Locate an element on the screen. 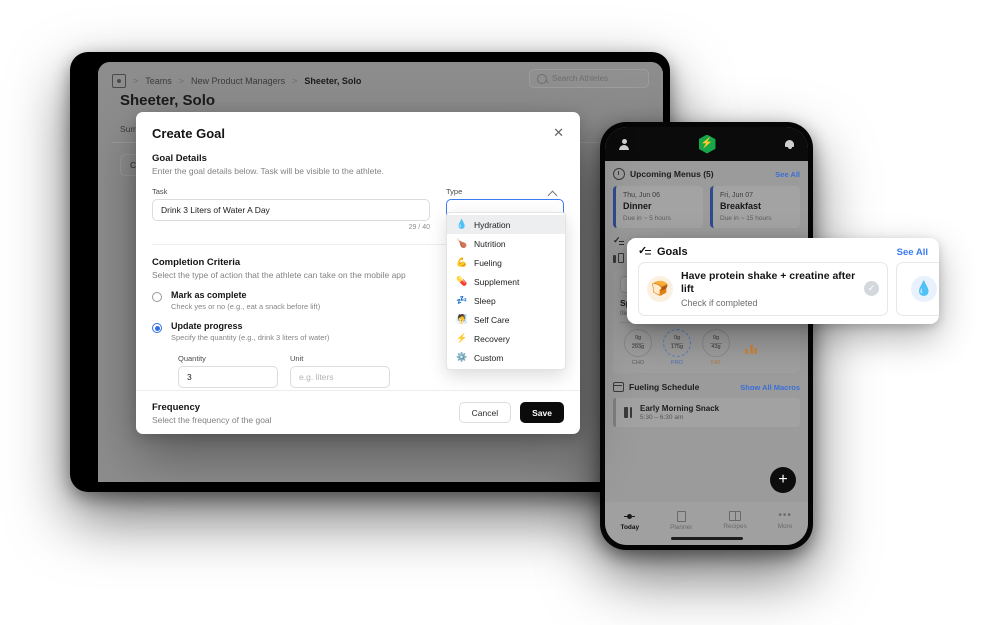 The height and width of the screenshot is (625, 1000). type-option-fueling: 💪 Fueling is located at coordinates (506, 262).